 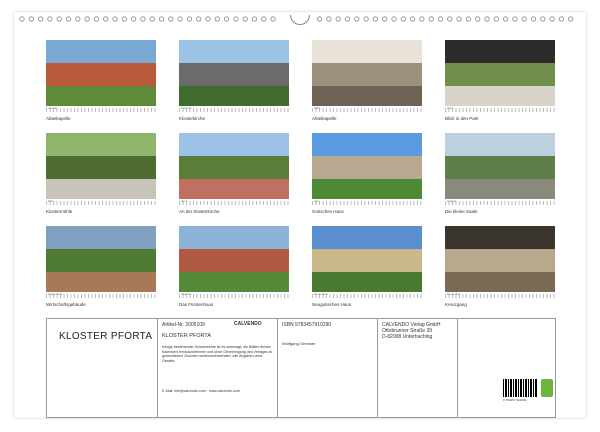 I want to click on month-label: April, so click(x=450, y=108).